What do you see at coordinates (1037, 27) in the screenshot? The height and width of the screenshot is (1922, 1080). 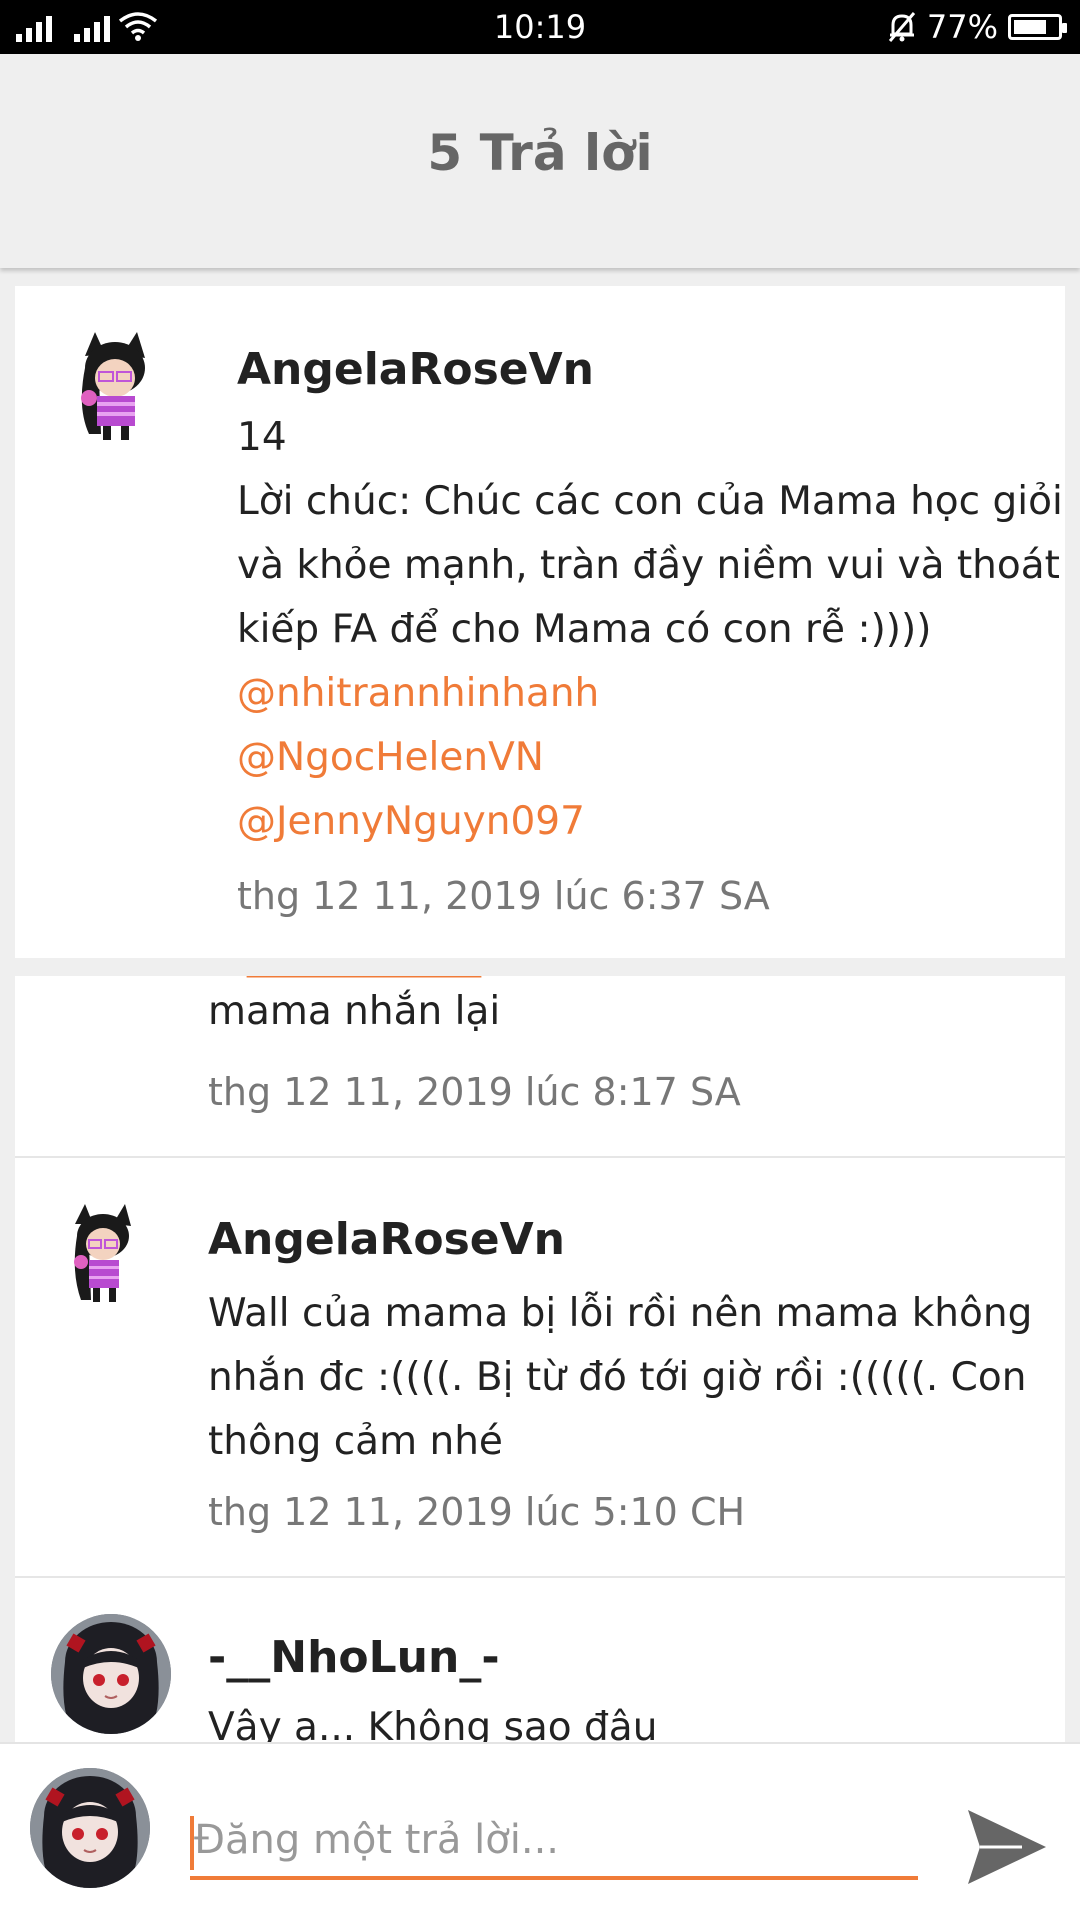 I see `battery-icon` at bounding box center [1037, 27].